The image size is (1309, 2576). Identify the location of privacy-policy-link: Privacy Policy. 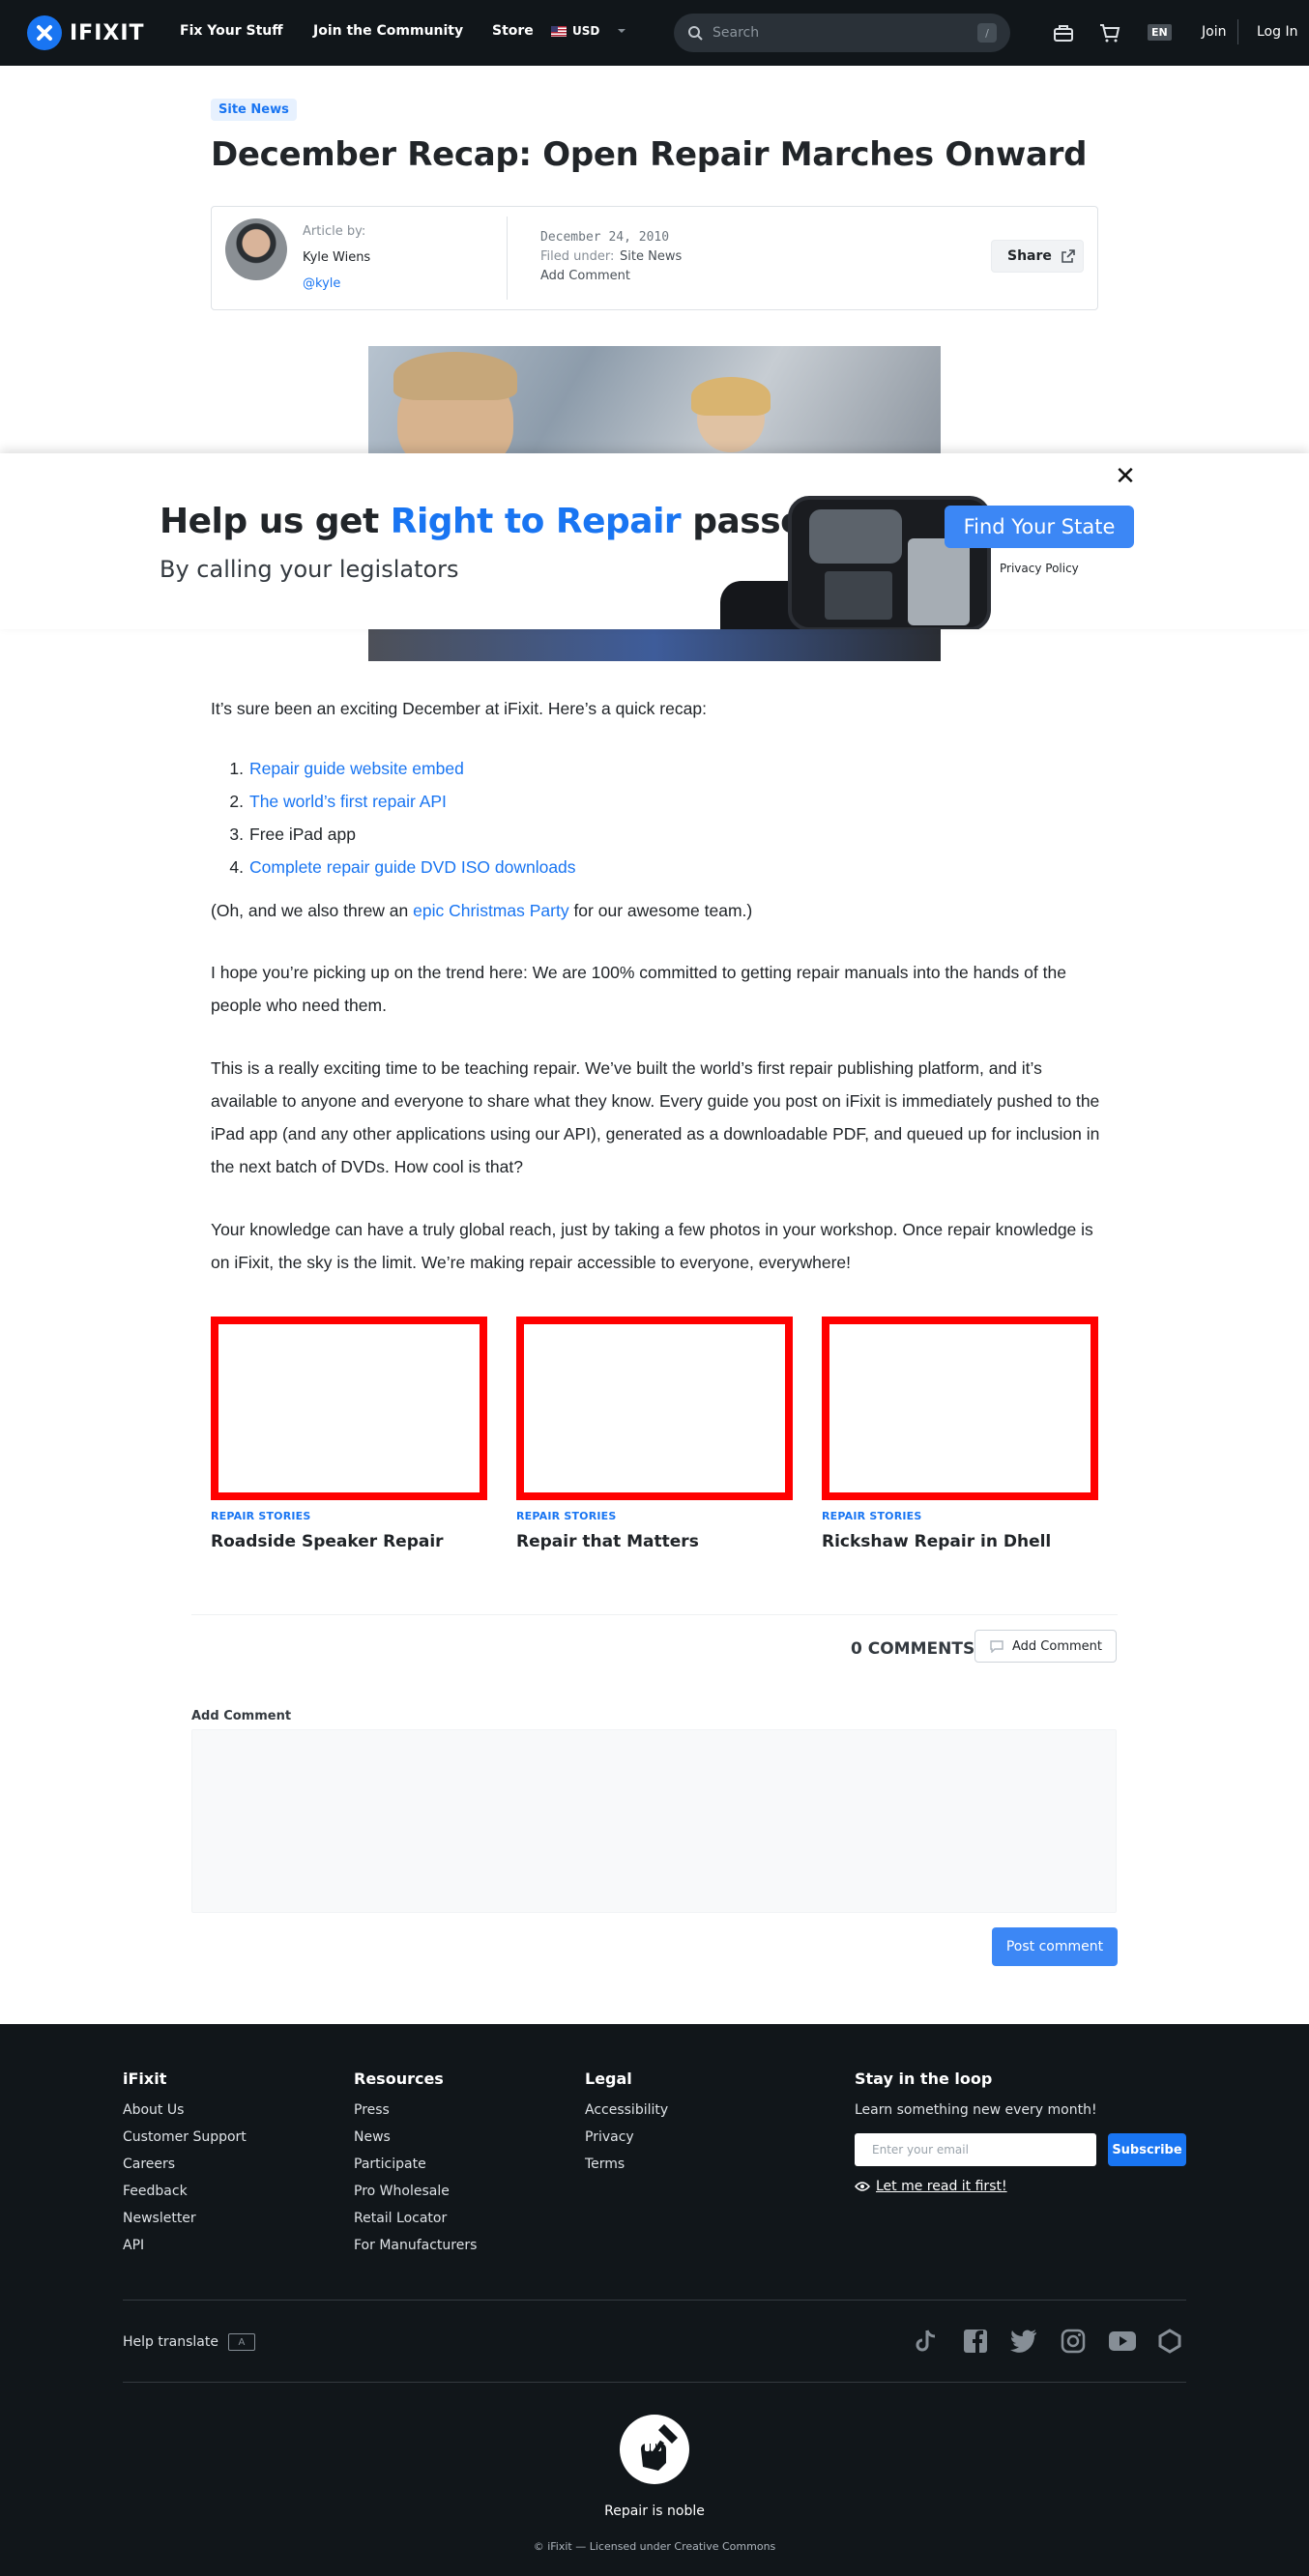
(1039, 568).